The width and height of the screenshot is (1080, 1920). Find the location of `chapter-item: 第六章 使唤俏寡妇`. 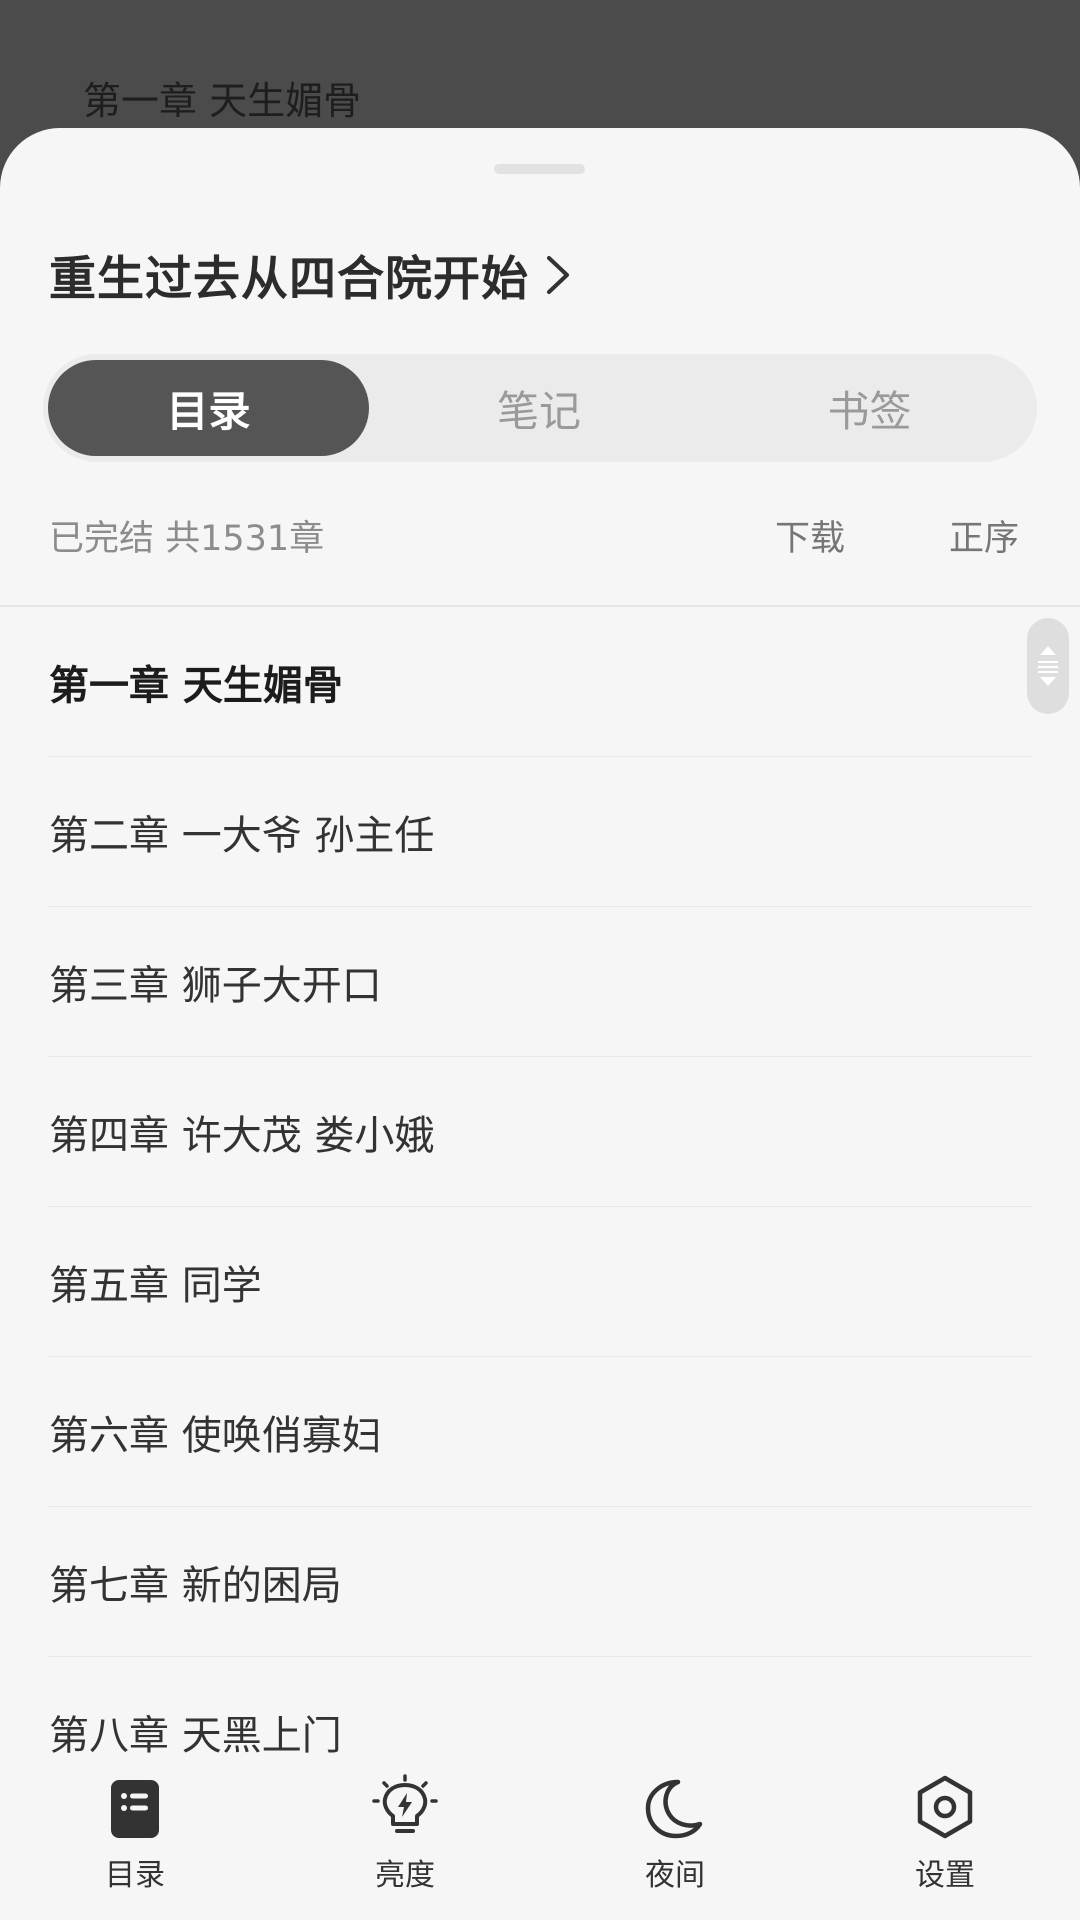

chapter-item: 第六章 使唤俏寡妇 is located at coordinates (541, 1432).